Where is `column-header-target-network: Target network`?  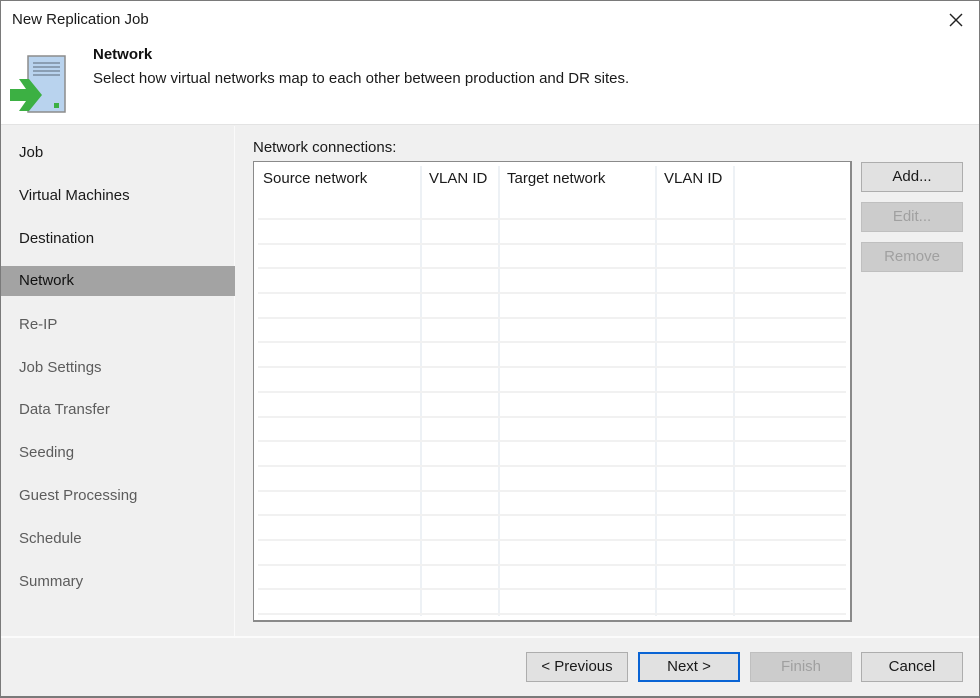
column-header-target-network: Target network is located at coordinates (551, 190).